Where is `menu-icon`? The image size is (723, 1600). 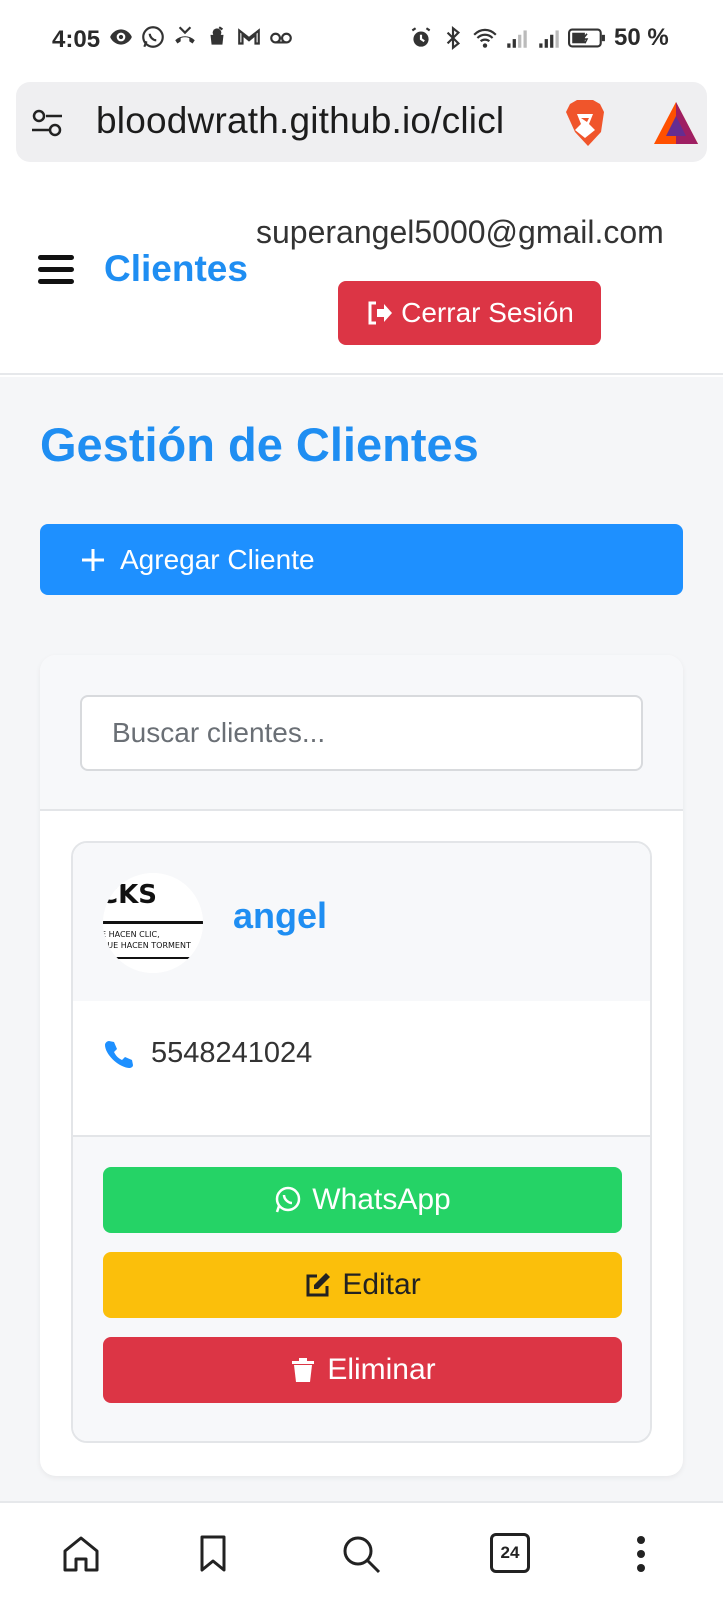
menu-icon is located at coordinates (56, 270).